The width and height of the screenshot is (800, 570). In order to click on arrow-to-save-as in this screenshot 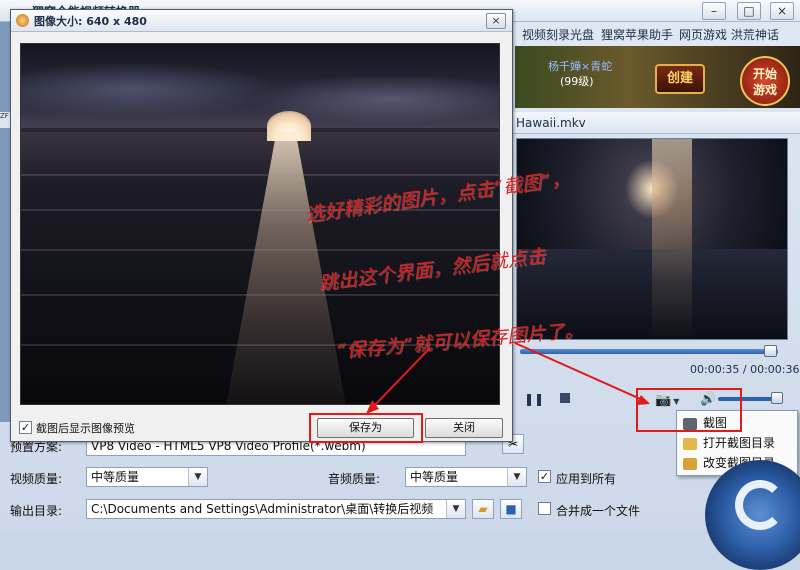, I will do `click(400, 379)`.